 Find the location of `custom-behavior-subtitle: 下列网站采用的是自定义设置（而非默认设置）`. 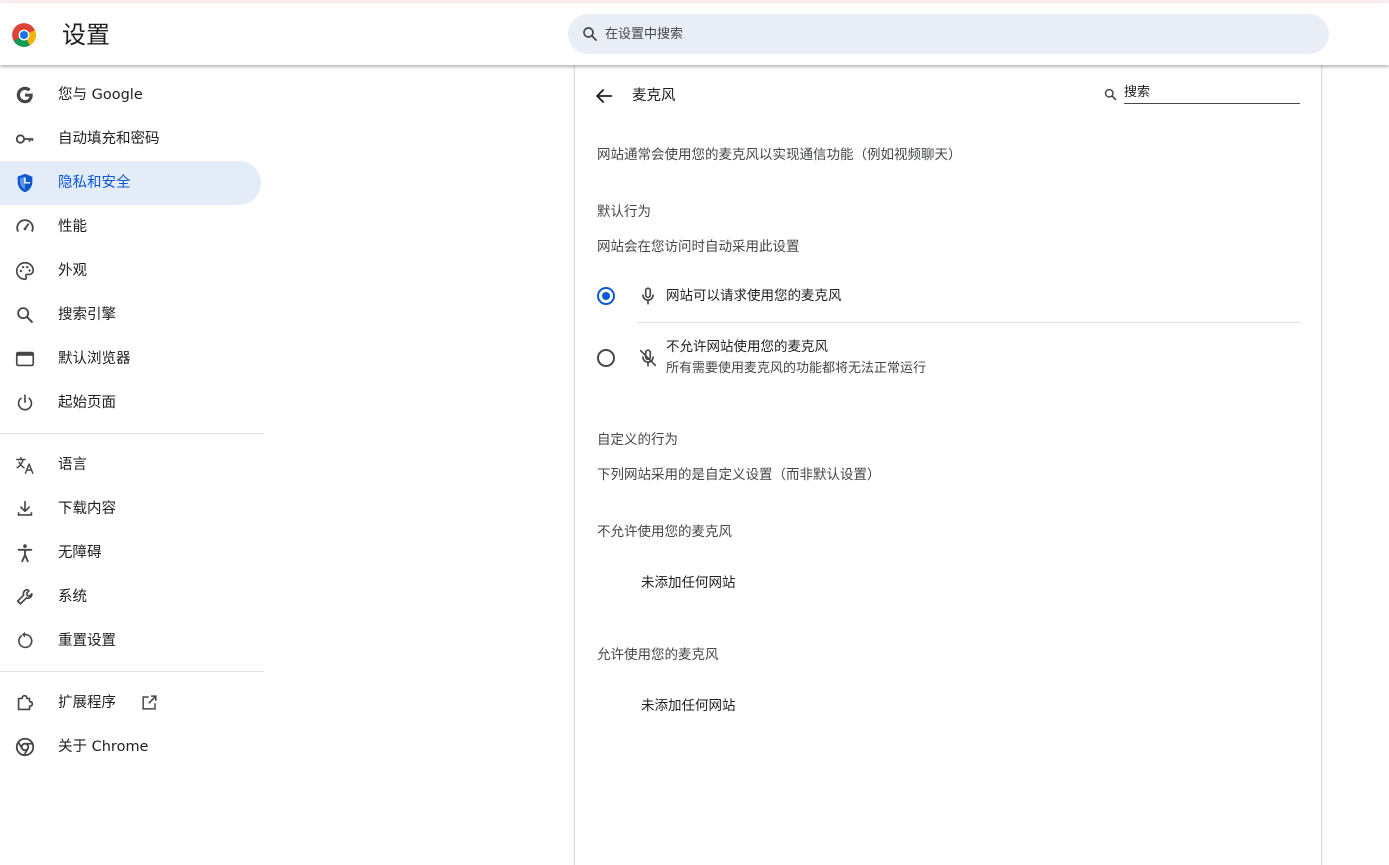

custom-behavior-subtitle: 下列网站采用的是自定义设置（而非默认设置） is located at coordinates (739, 475).